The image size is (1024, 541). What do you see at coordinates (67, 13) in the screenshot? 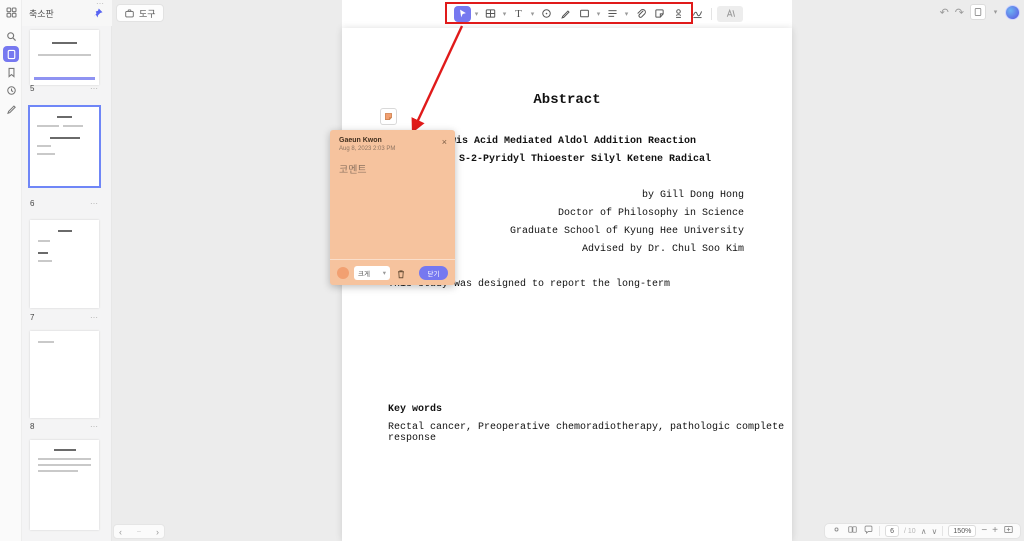
I see `thumbnail-panel-header: 축소판 ⋯` at bounding box center [67, 13].